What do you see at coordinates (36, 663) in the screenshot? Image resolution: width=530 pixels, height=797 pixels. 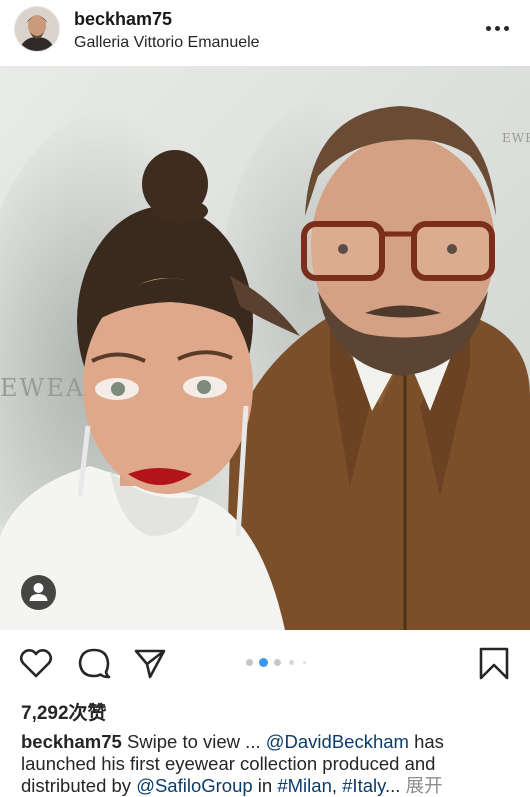 I see `heart-icon` at bounding box center [36, 663].